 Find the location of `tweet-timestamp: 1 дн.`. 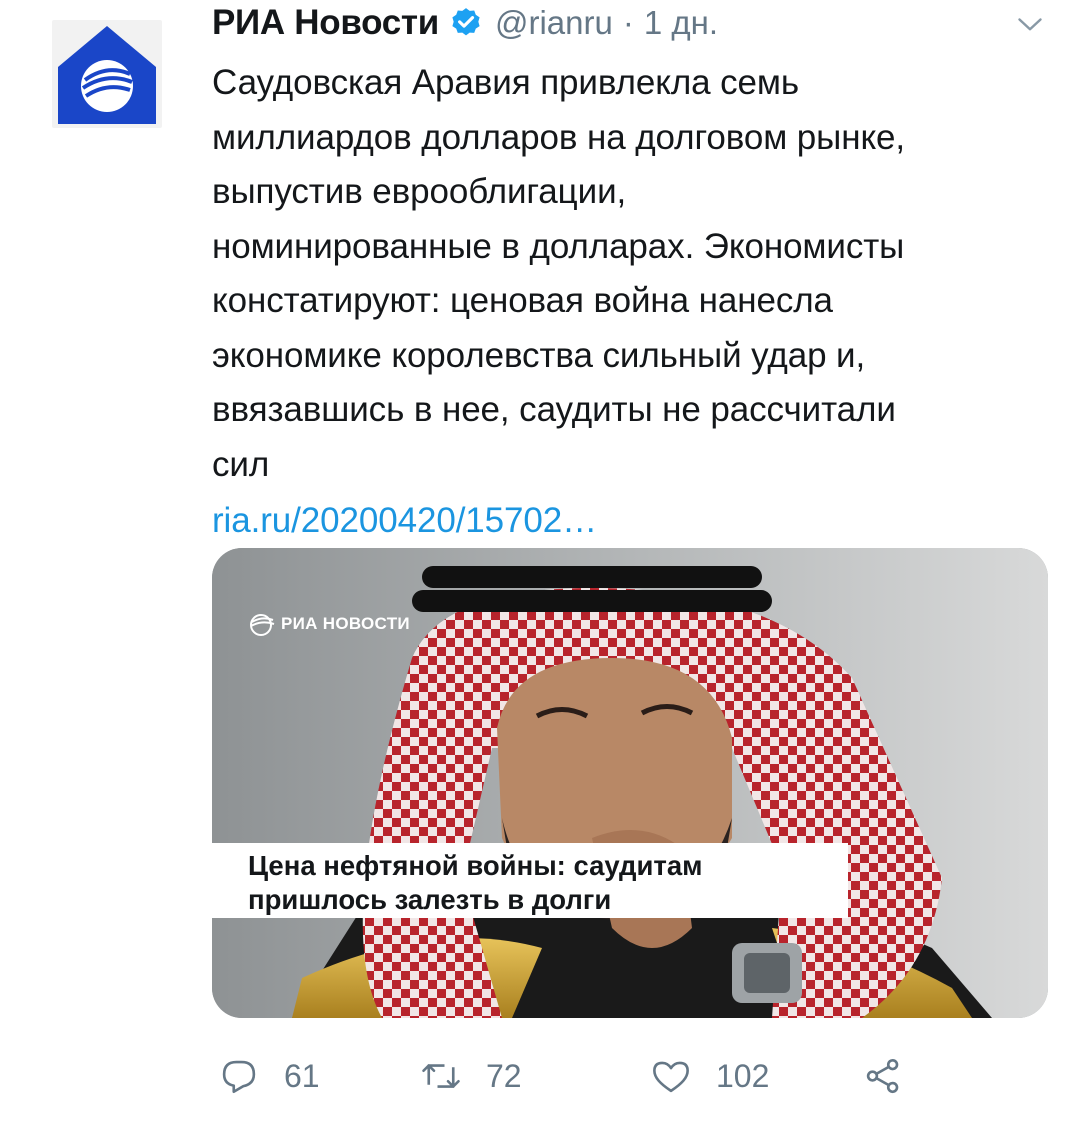

tweet-timestamp: 1 дн. is located at coordinates (681, 23).